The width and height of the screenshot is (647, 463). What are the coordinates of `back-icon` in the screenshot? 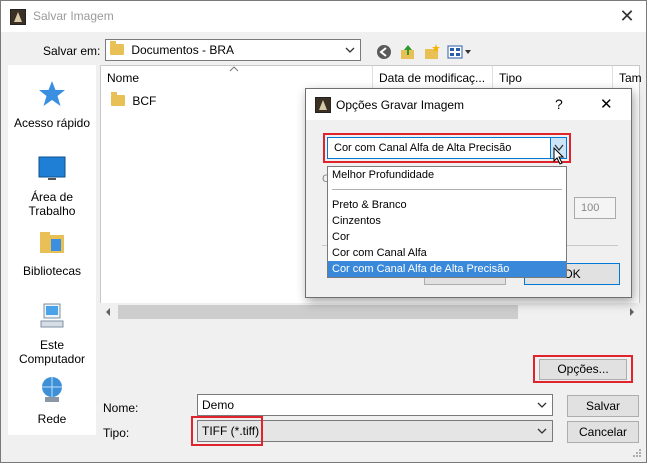 It's located at (384, 52).